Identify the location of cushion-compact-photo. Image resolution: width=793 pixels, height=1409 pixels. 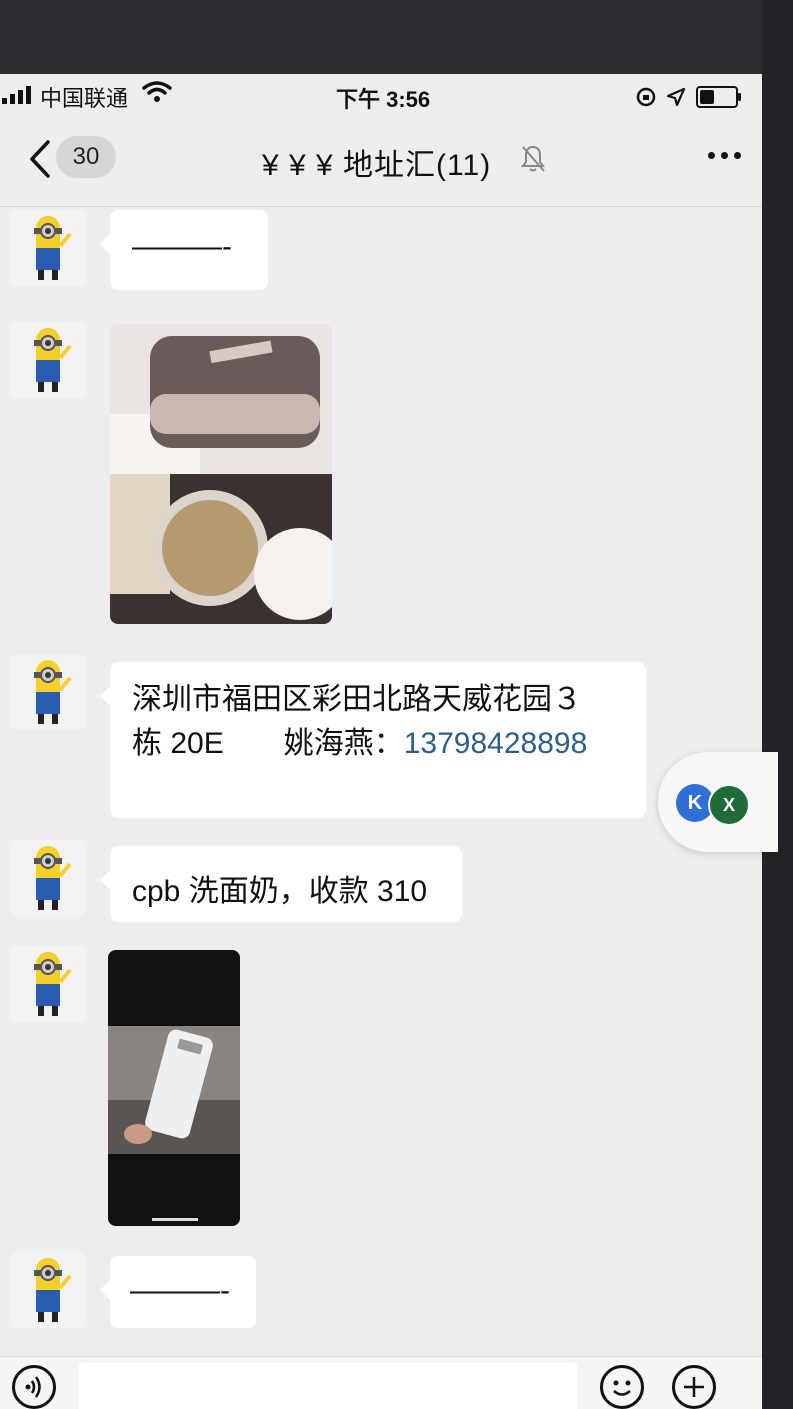
(221, 474).